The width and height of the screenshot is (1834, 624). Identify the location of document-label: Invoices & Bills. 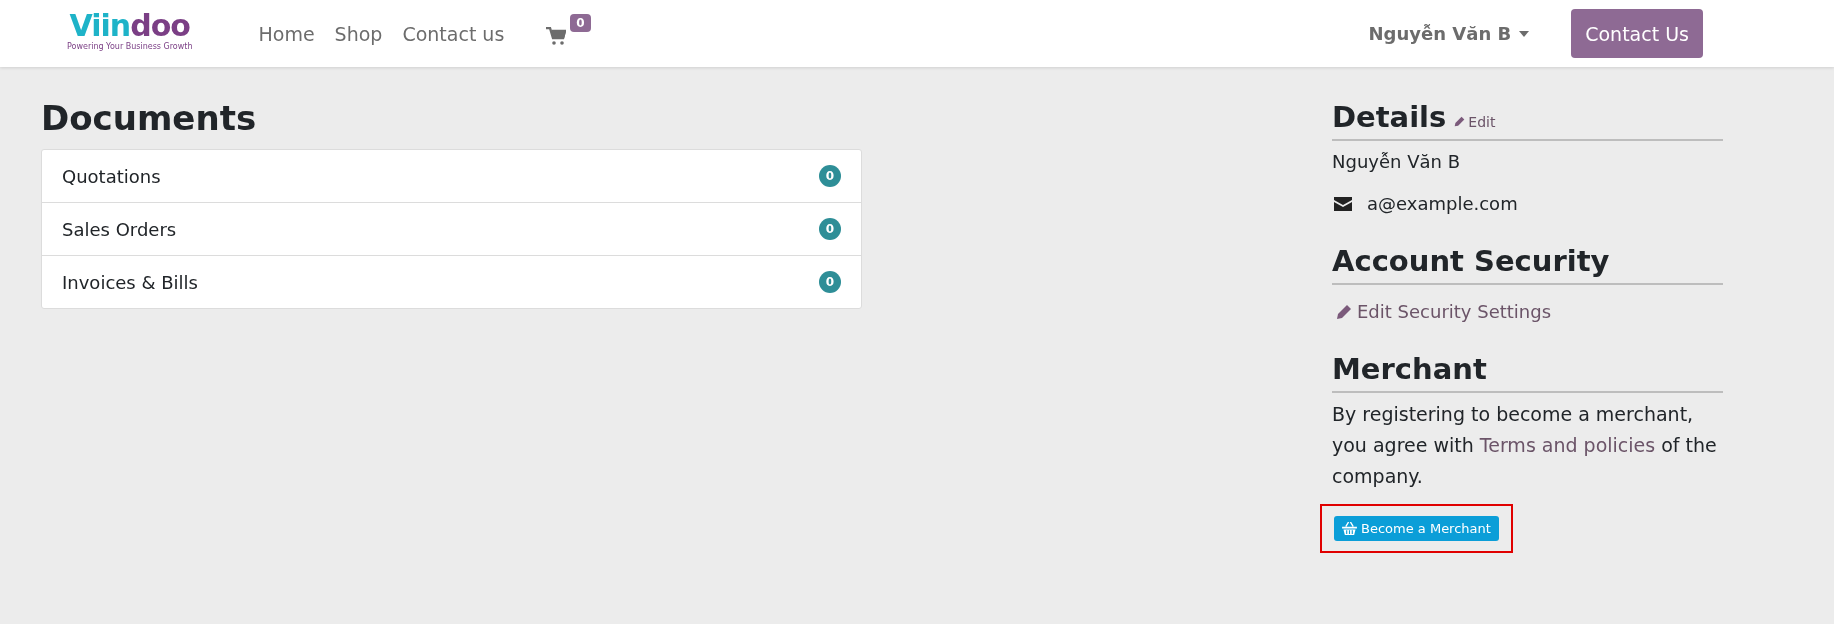
(130, 282).